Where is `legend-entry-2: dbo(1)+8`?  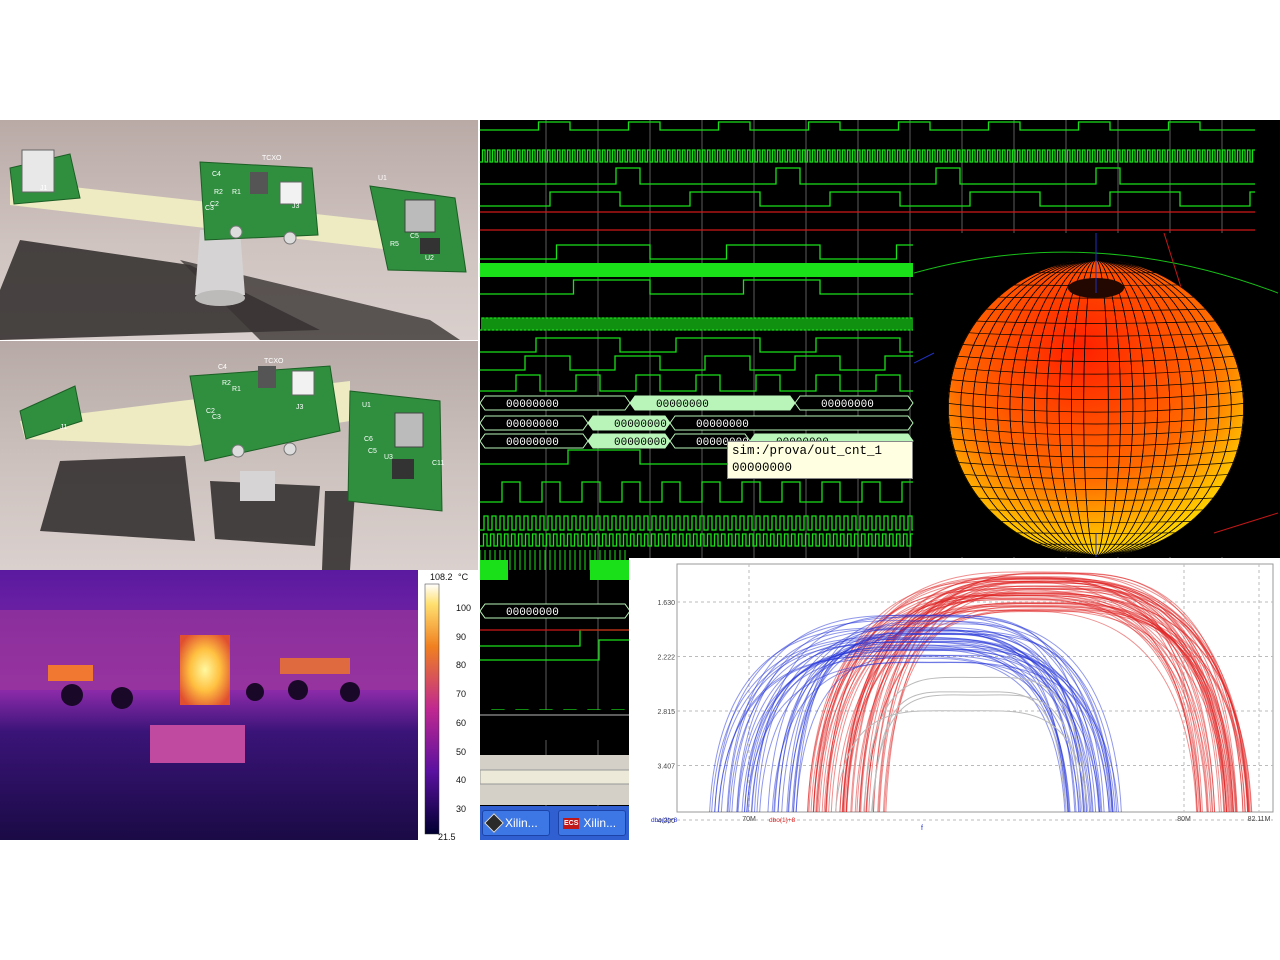
legend-entry-2: dbo(1)+8 is located at coordinates (782, 820).